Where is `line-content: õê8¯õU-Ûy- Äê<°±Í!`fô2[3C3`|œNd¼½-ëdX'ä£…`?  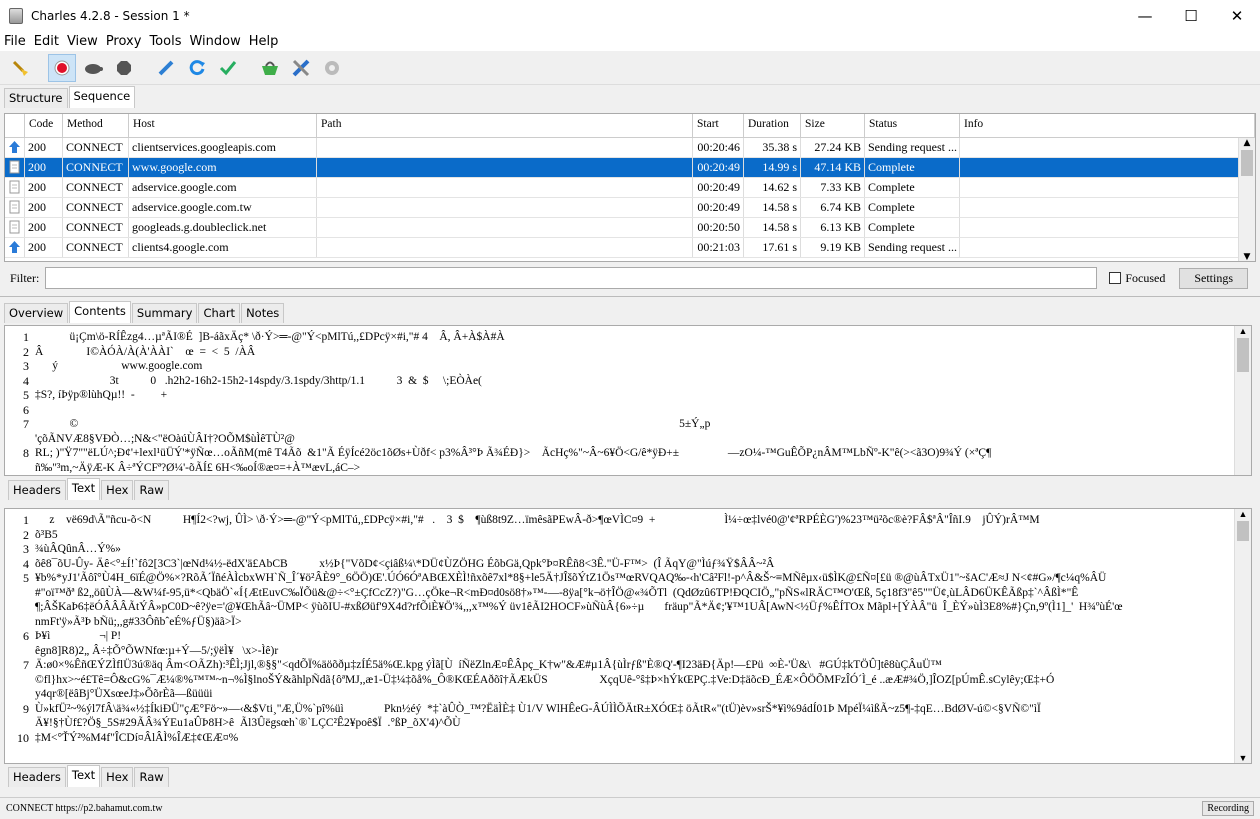
line-content: õê8¯õU-Ûy- Äê<°±Í!`fô2[3C3`|œNd¼½-ëdX'ä£… is located at coordinates (405, 563).